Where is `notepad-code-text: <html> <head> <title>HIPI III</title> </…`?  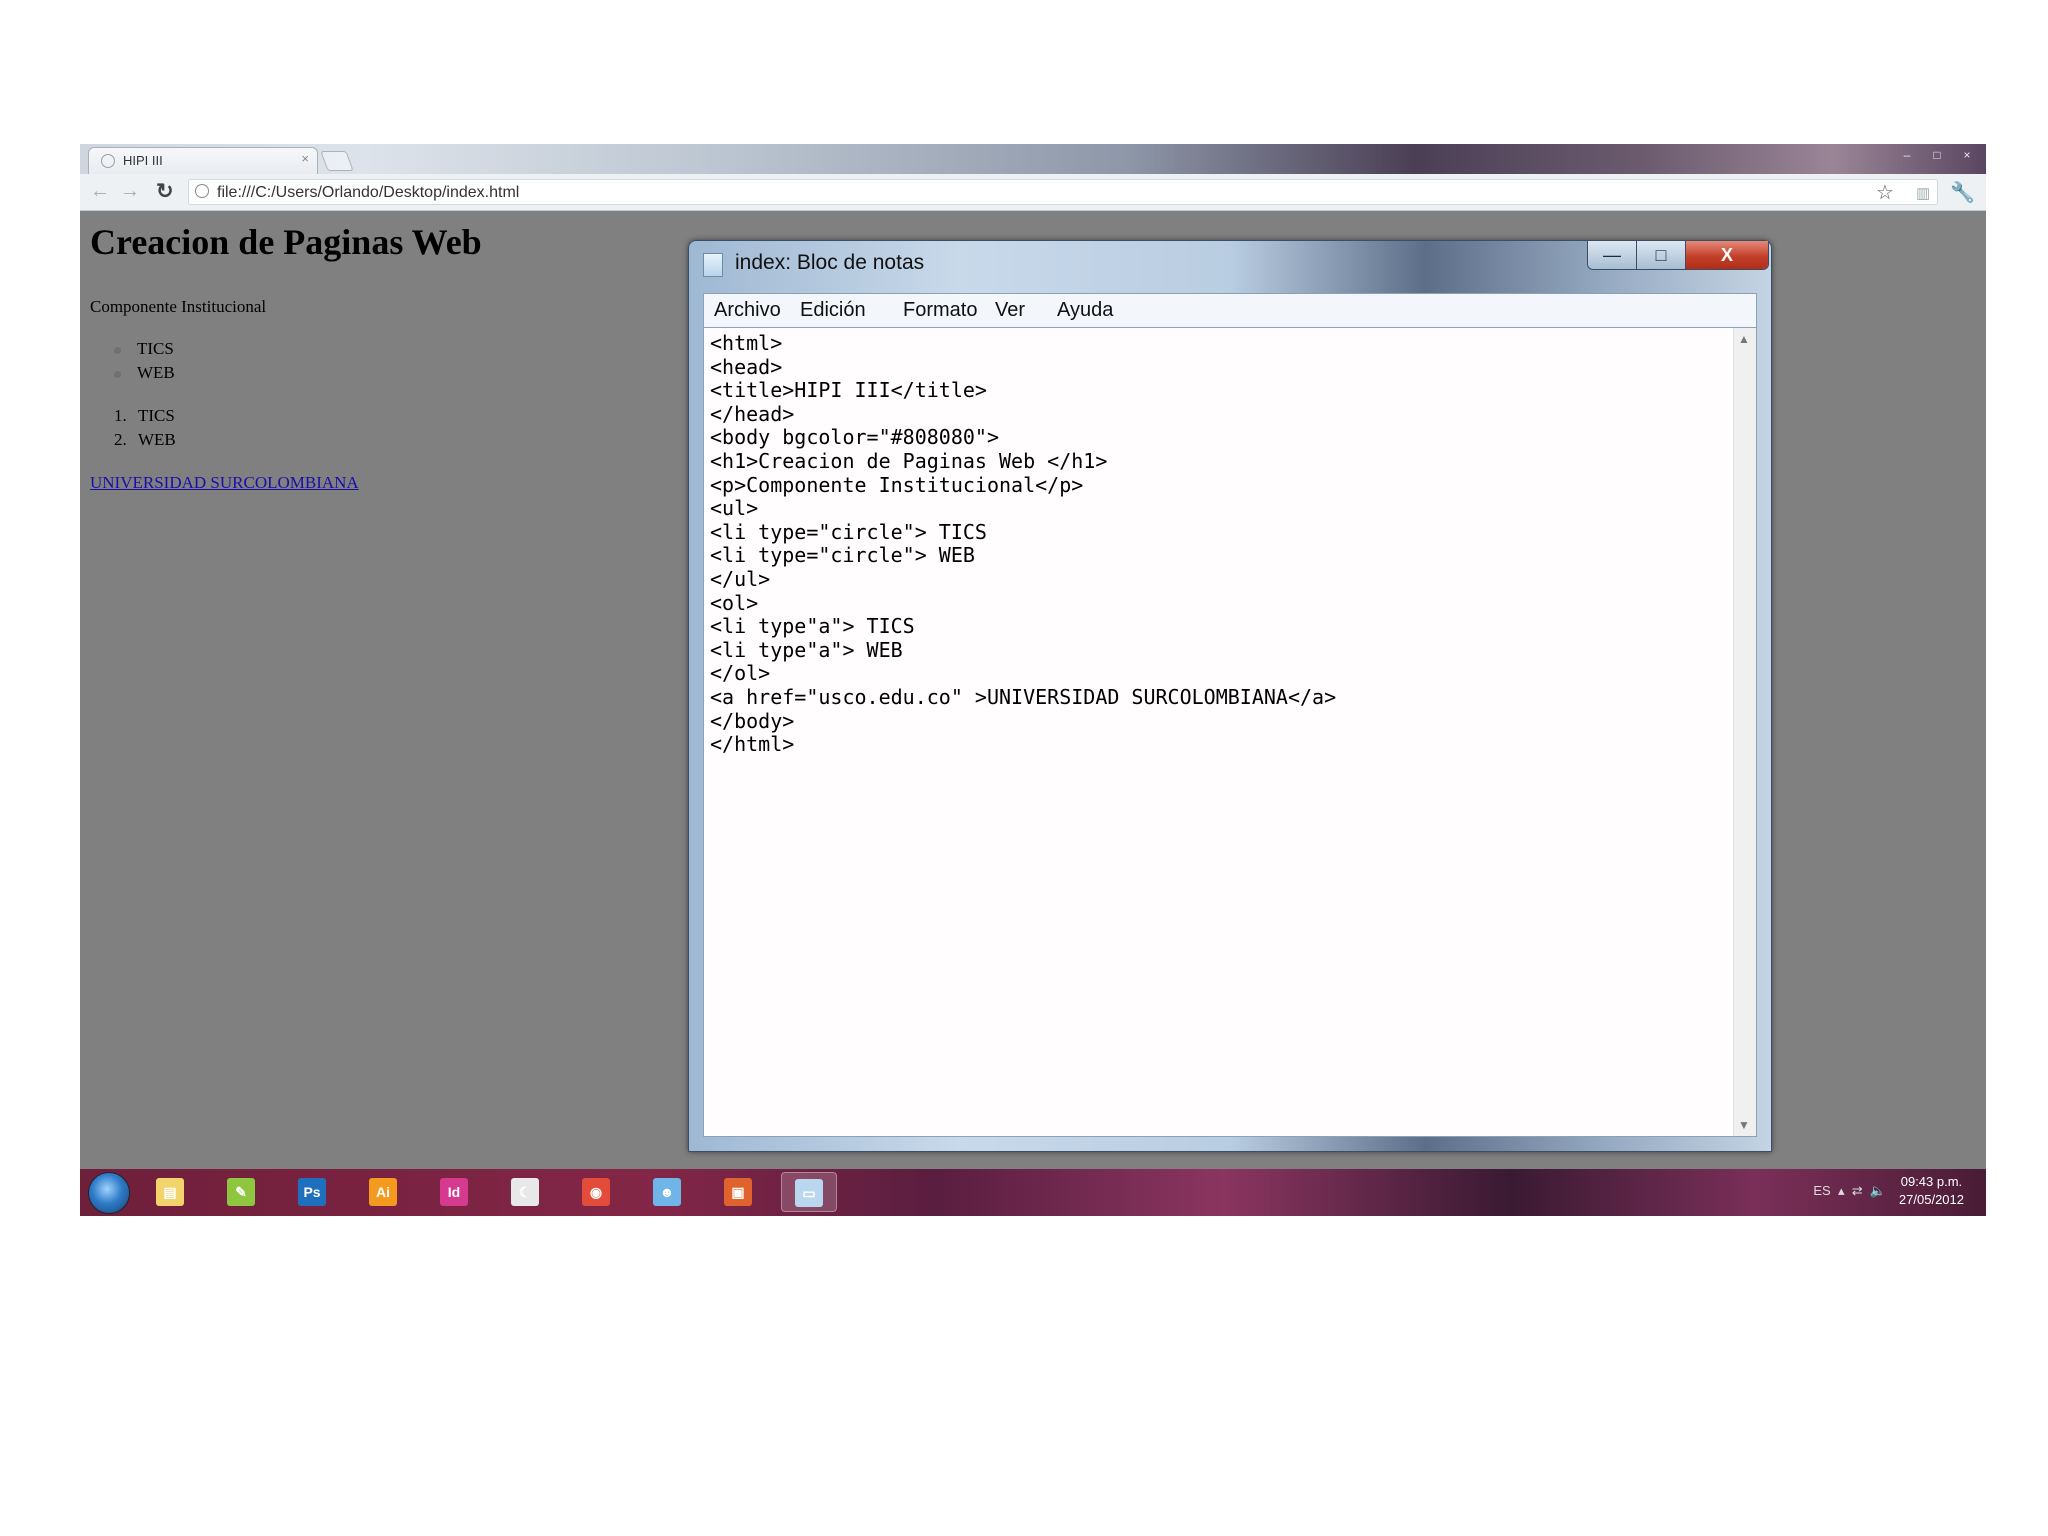 notepad-code-text: <html> <head> <title>HIPI III</title> </… is located at coordinates (1023, 544).